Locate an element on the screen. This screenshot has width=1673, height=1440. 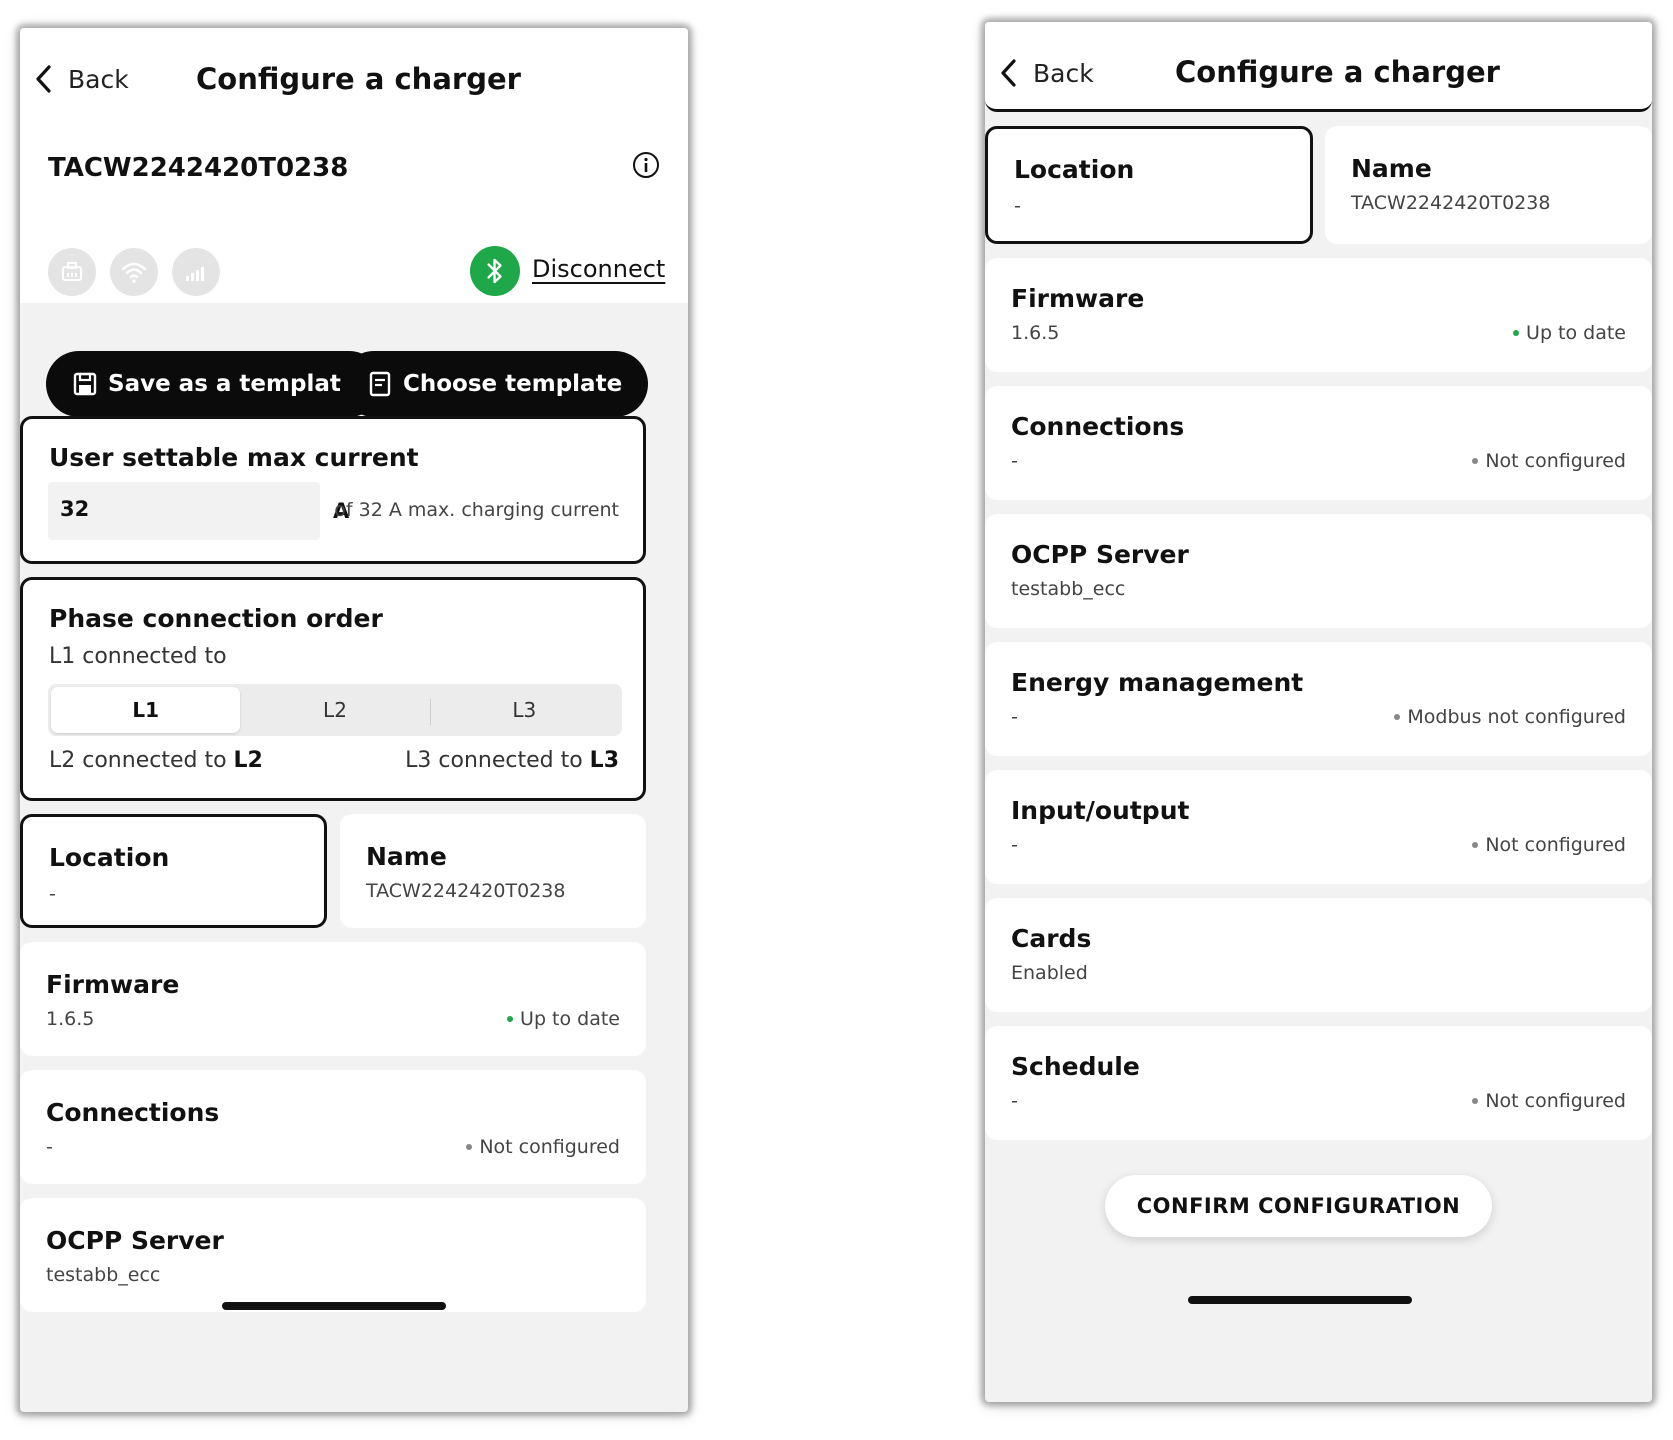
phase-option-l3: L3 is located at coordinates (524, 710).